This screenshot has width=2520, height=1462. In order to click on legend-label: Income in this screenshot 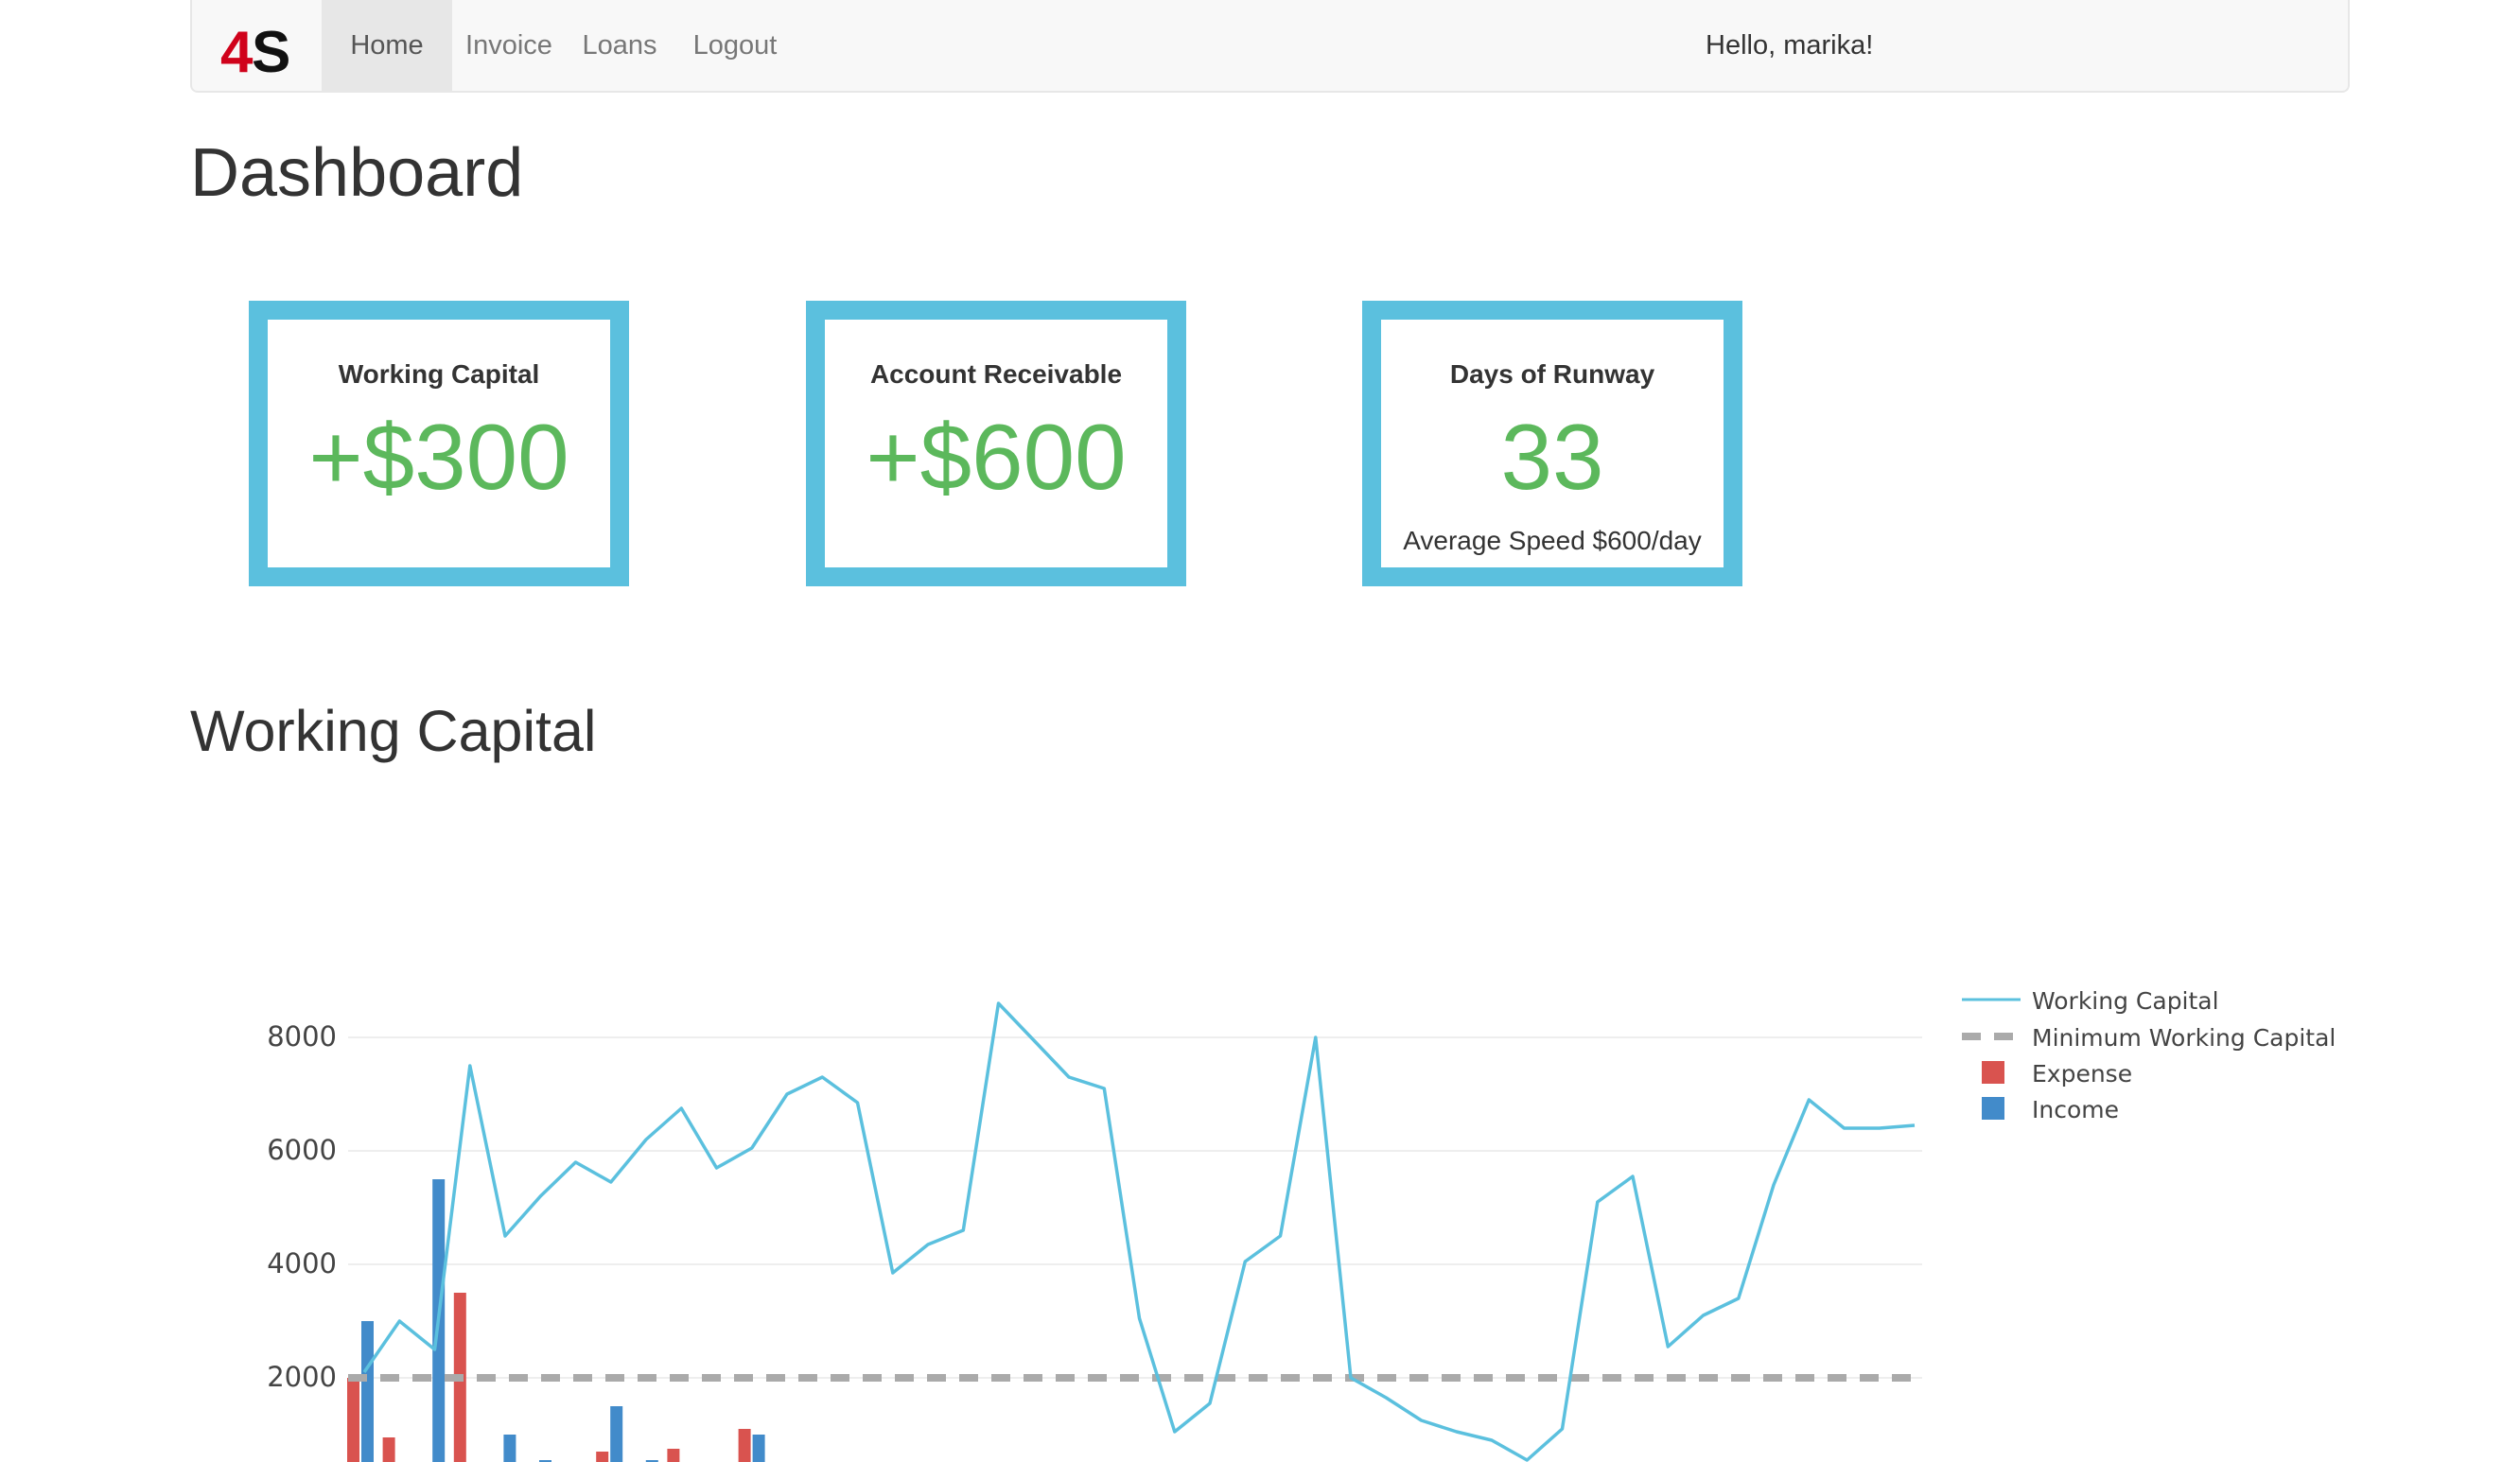, I will do `click(2075, 1109)`.